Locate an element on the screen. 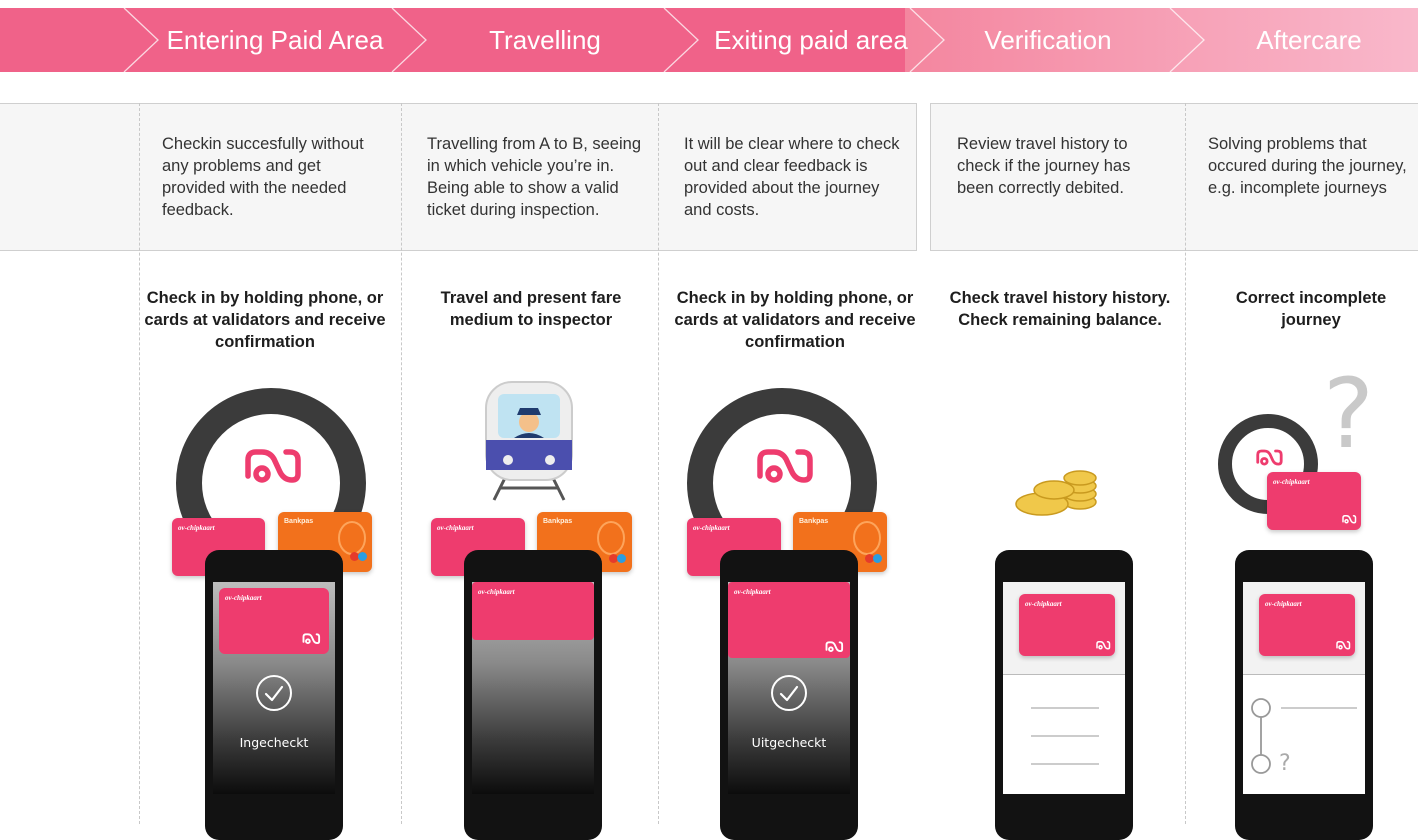  phone-entering: ov-chipkaart Ingecheckt is located at coordinates (274, 695).